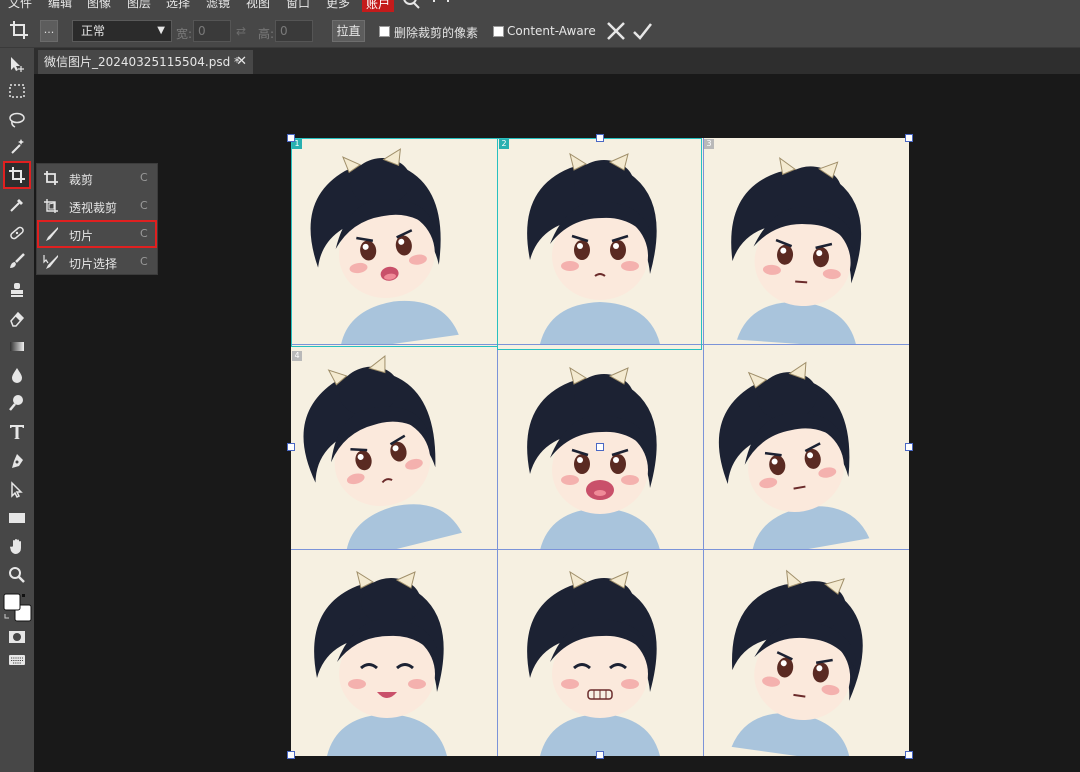 The width and height of the screenshot is (1080, 772). Describe the element at coordinates (17, 318) in the screenshot. I see `eraser-tool-icon` at that location.